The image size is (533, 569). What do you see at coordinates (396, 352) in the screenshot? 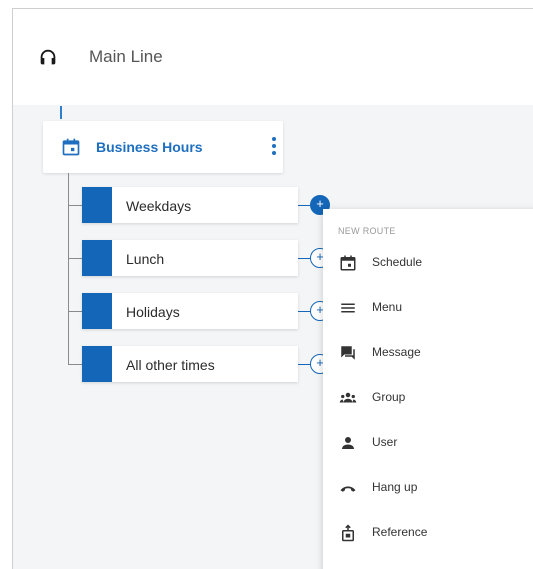
I see `menu-item-label: Message` at bounding box center [396, 352].